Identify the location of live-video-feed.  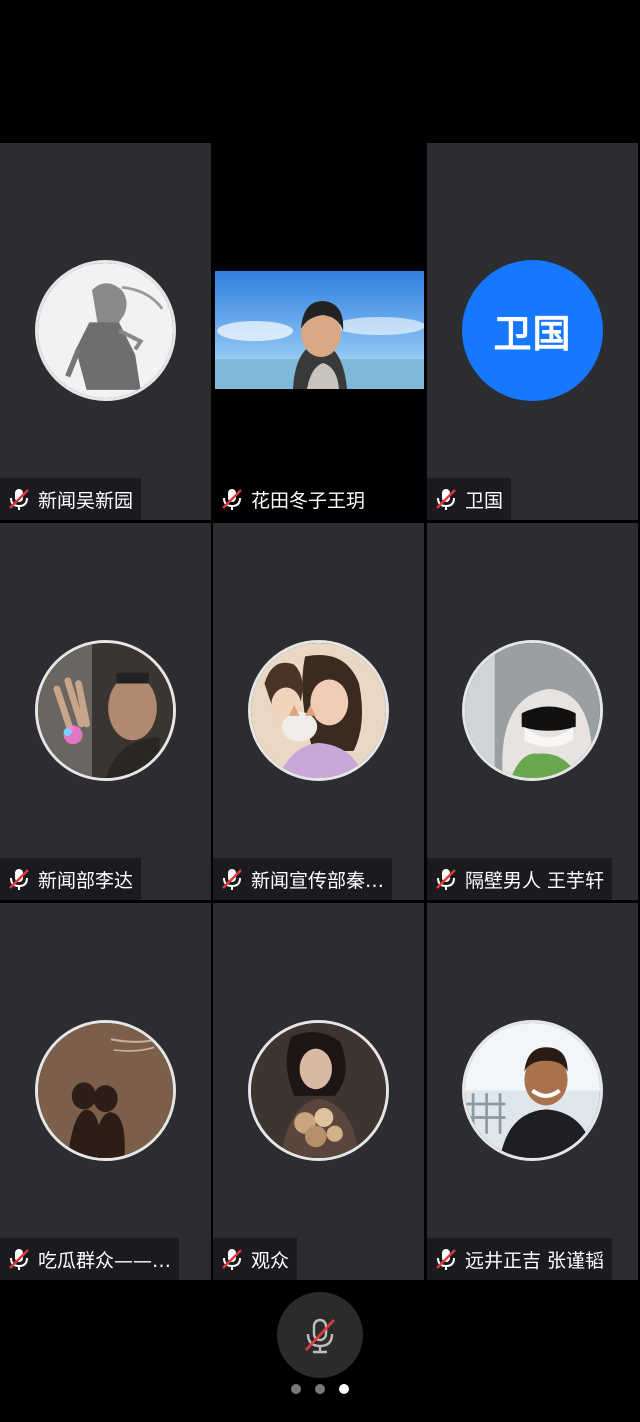
(319, 330).